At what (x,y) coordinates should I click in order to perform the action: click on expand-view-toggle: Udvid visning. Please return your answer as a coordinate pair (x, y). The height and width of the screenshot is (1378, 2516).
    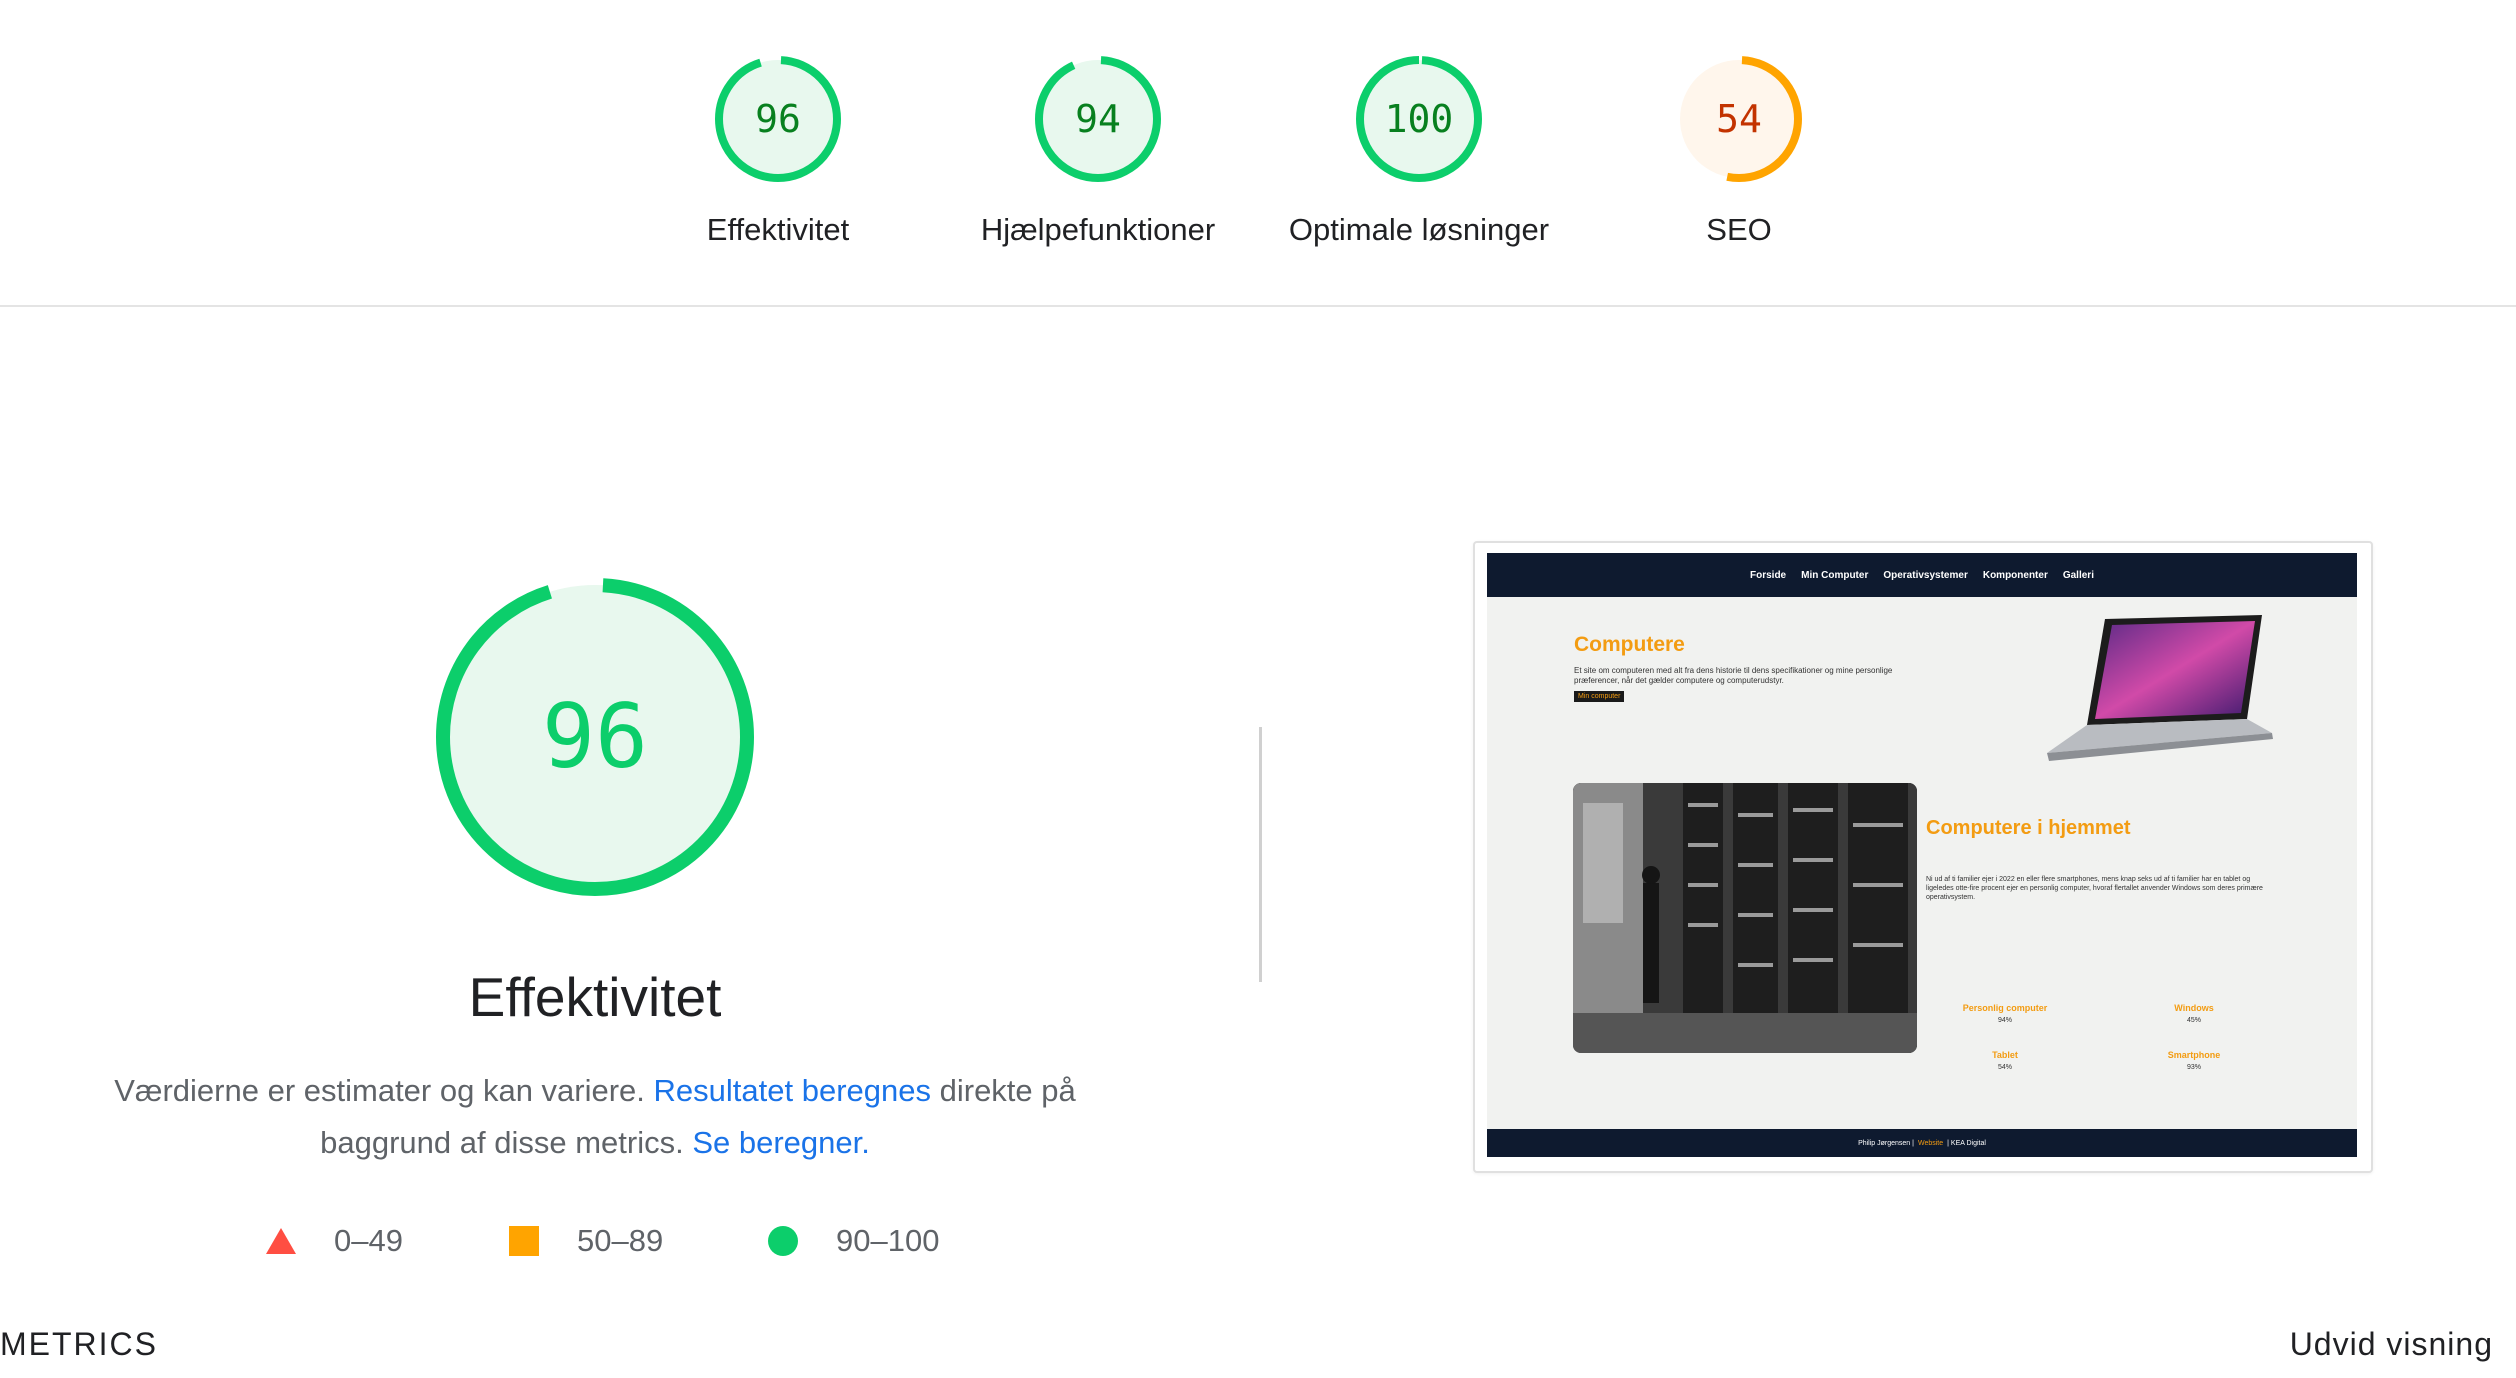
    Looking at the image, I should click on (2391, 1344).